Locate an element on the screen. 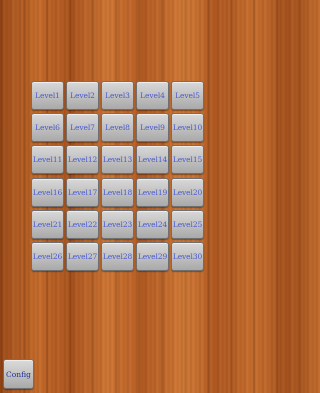 The width and height of the screenshot is (320, 393). level-button-2: Level2 is located at coordinates (82, 95).